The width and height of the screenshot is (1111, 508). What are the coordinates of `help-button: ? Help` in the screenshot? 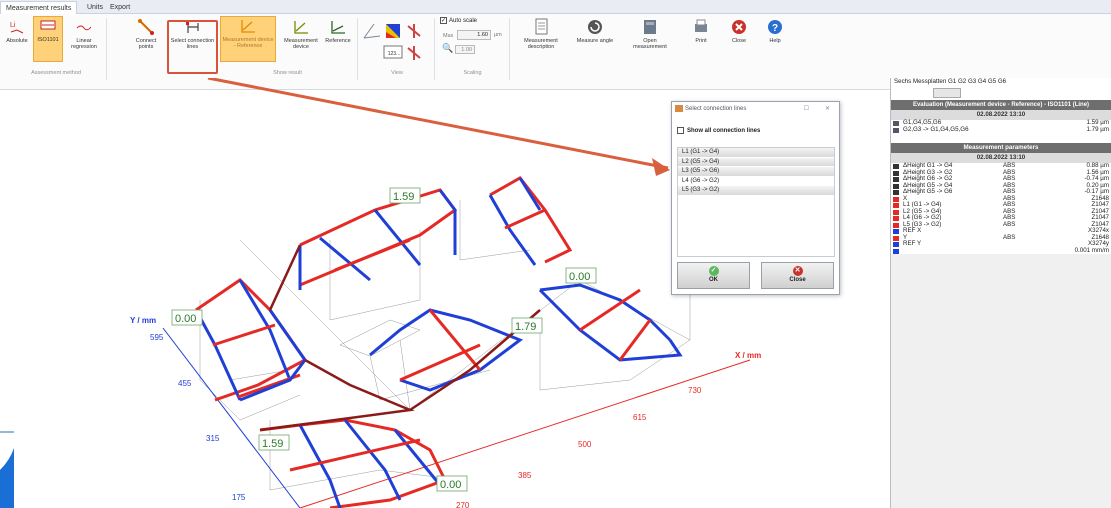 It's located at (775, 31).